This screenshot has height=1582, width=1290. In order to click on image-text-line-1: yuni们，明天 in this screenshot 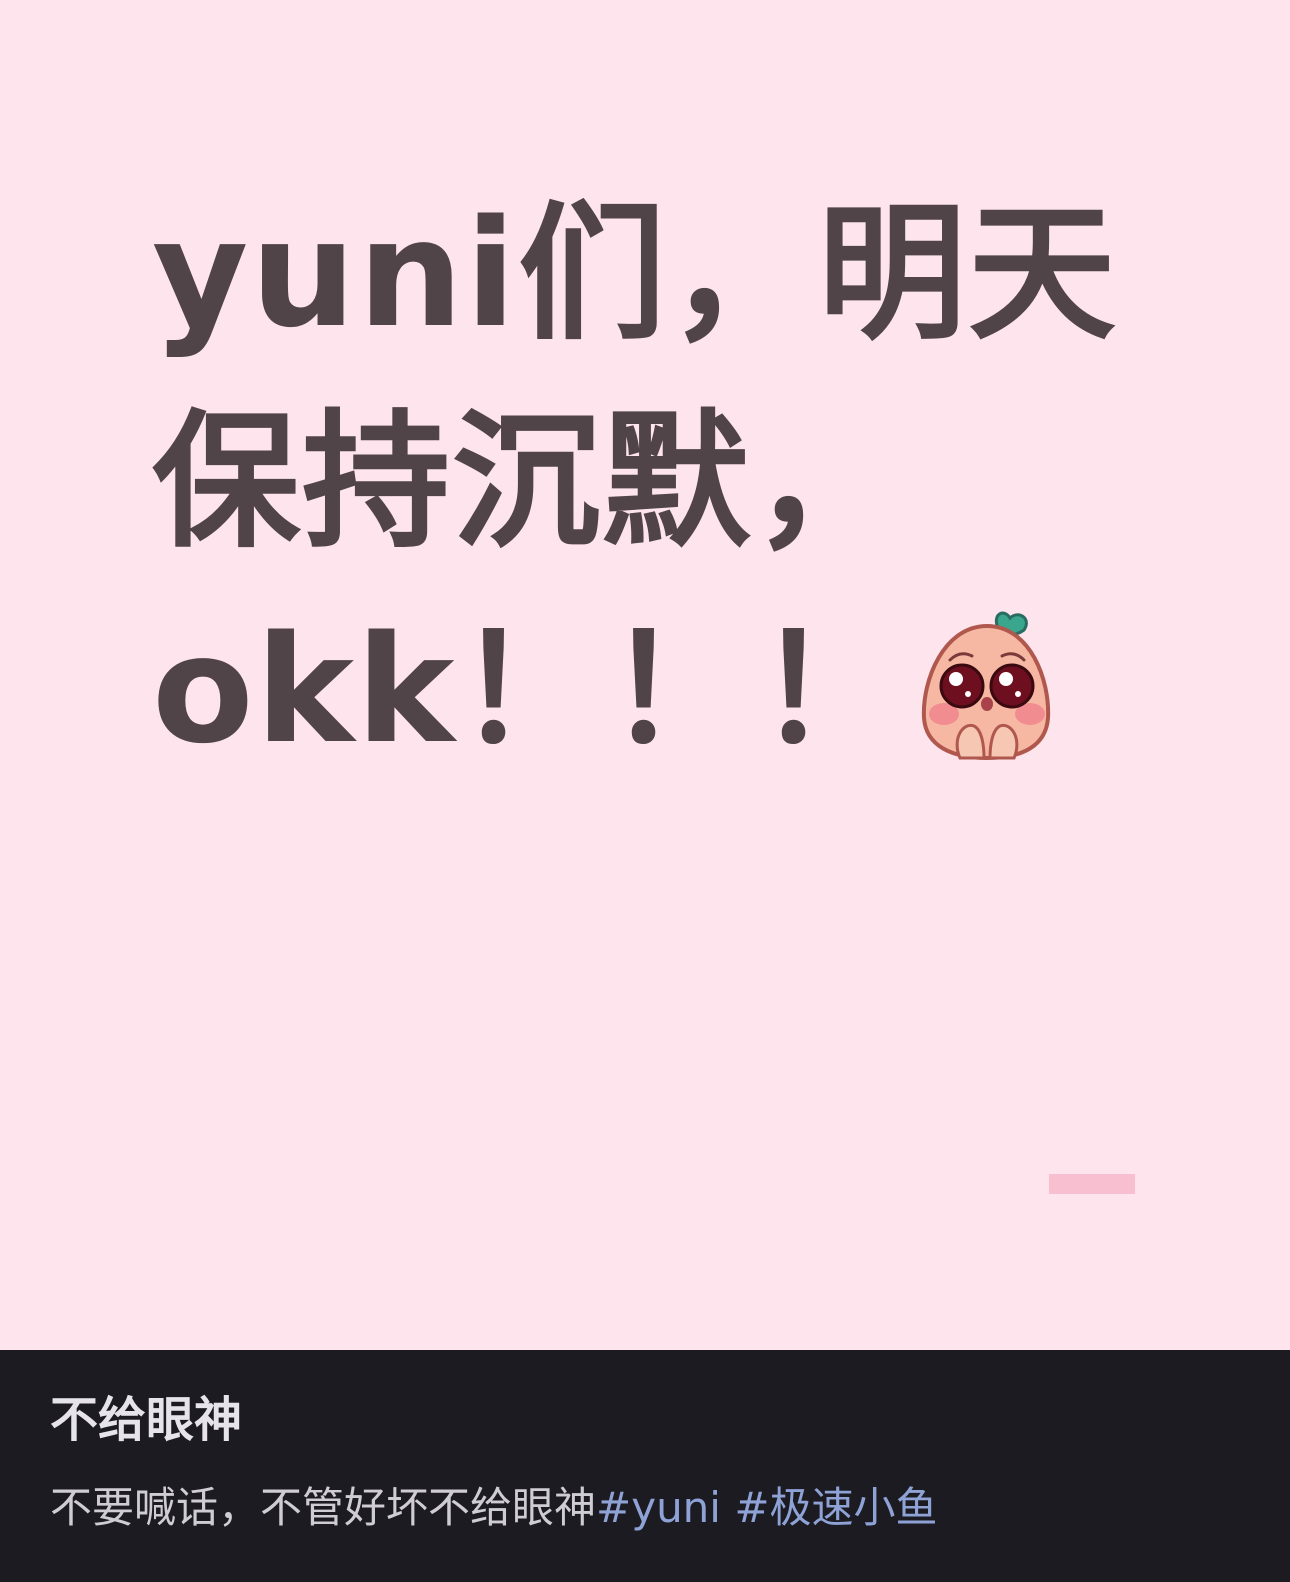, I will do `click(635, 274)`.